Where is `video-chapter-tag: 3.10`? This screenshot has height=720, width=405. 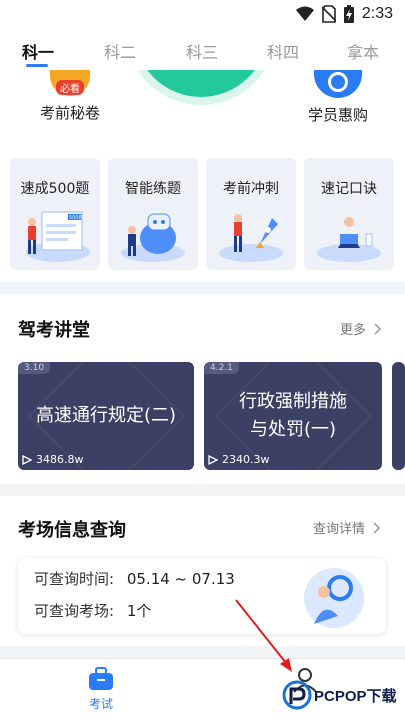
video-chapter-tag: 3.10 is located at coordinates (34, 368).